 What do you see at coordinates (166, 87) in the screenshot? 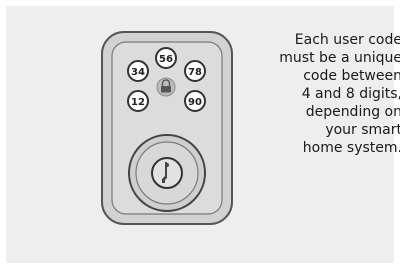
I see `padlock-icon` at bounding box center [166, 87].